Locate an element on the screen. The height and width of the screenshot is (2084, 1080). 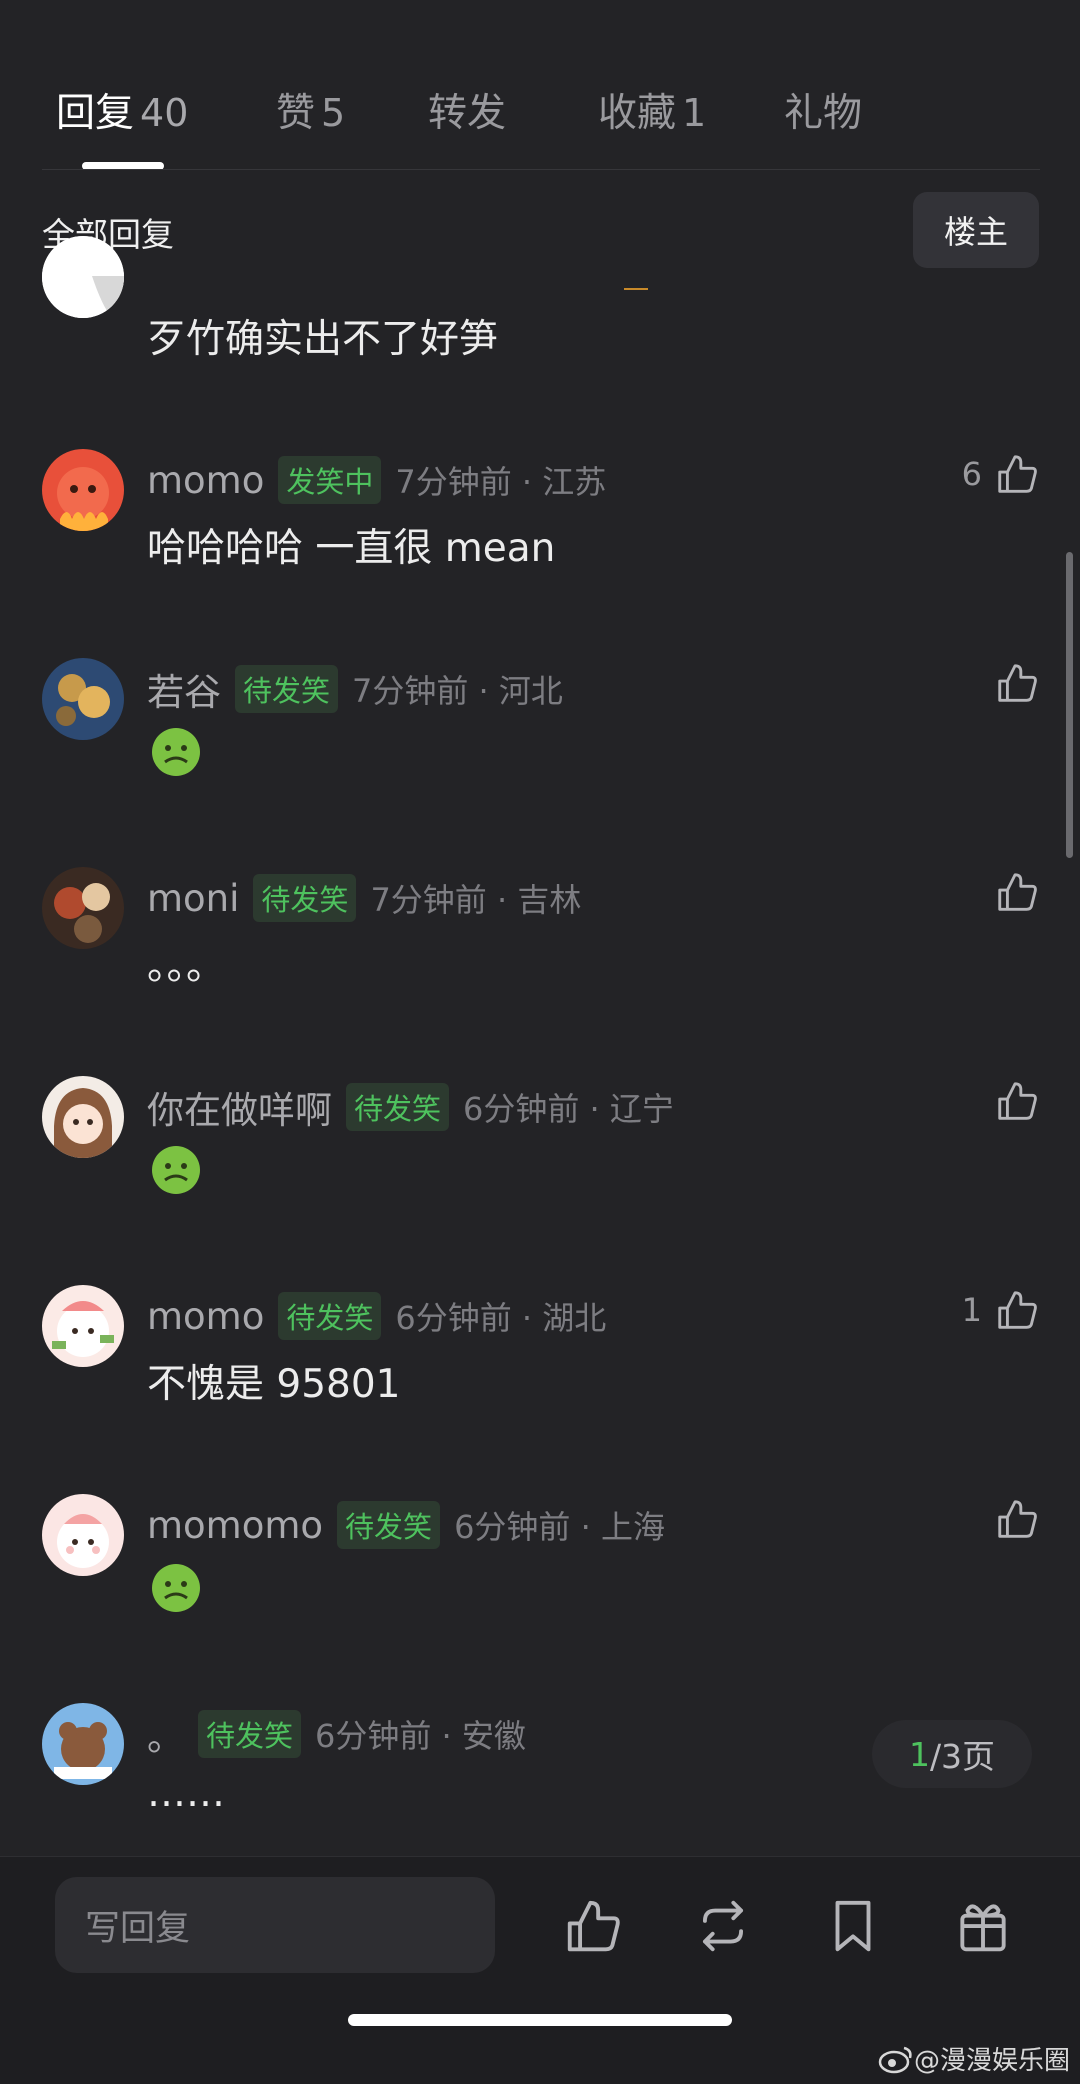
timestamp-location: 6分钟前 · 辽宁 is located at coordinates (568, 1109).